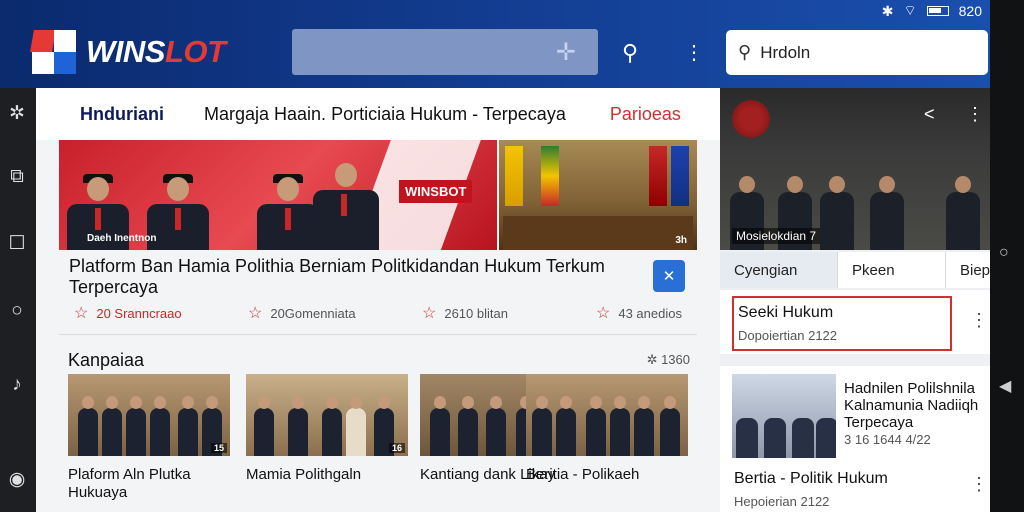 This screenshot has width=1024, height=512. Describe the element at coordinates (122, 114) in the screenshot. I see `nav-tab-home: Hnduriani` at that location.